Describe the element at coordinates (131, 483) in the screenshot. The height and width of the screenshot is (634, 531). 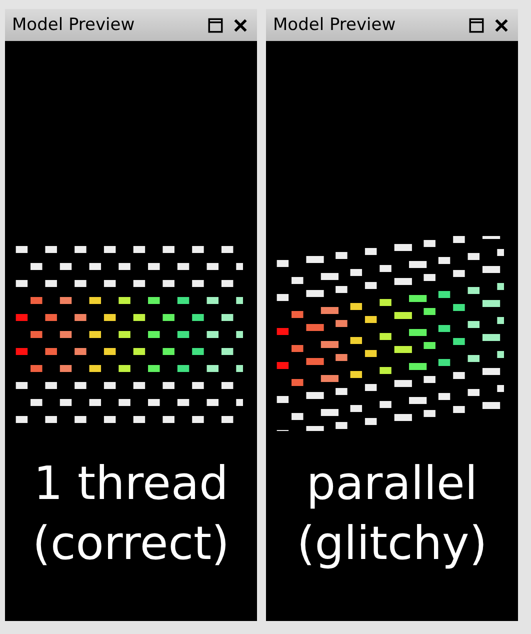
I see `caption-text: 1 thread` at that location.